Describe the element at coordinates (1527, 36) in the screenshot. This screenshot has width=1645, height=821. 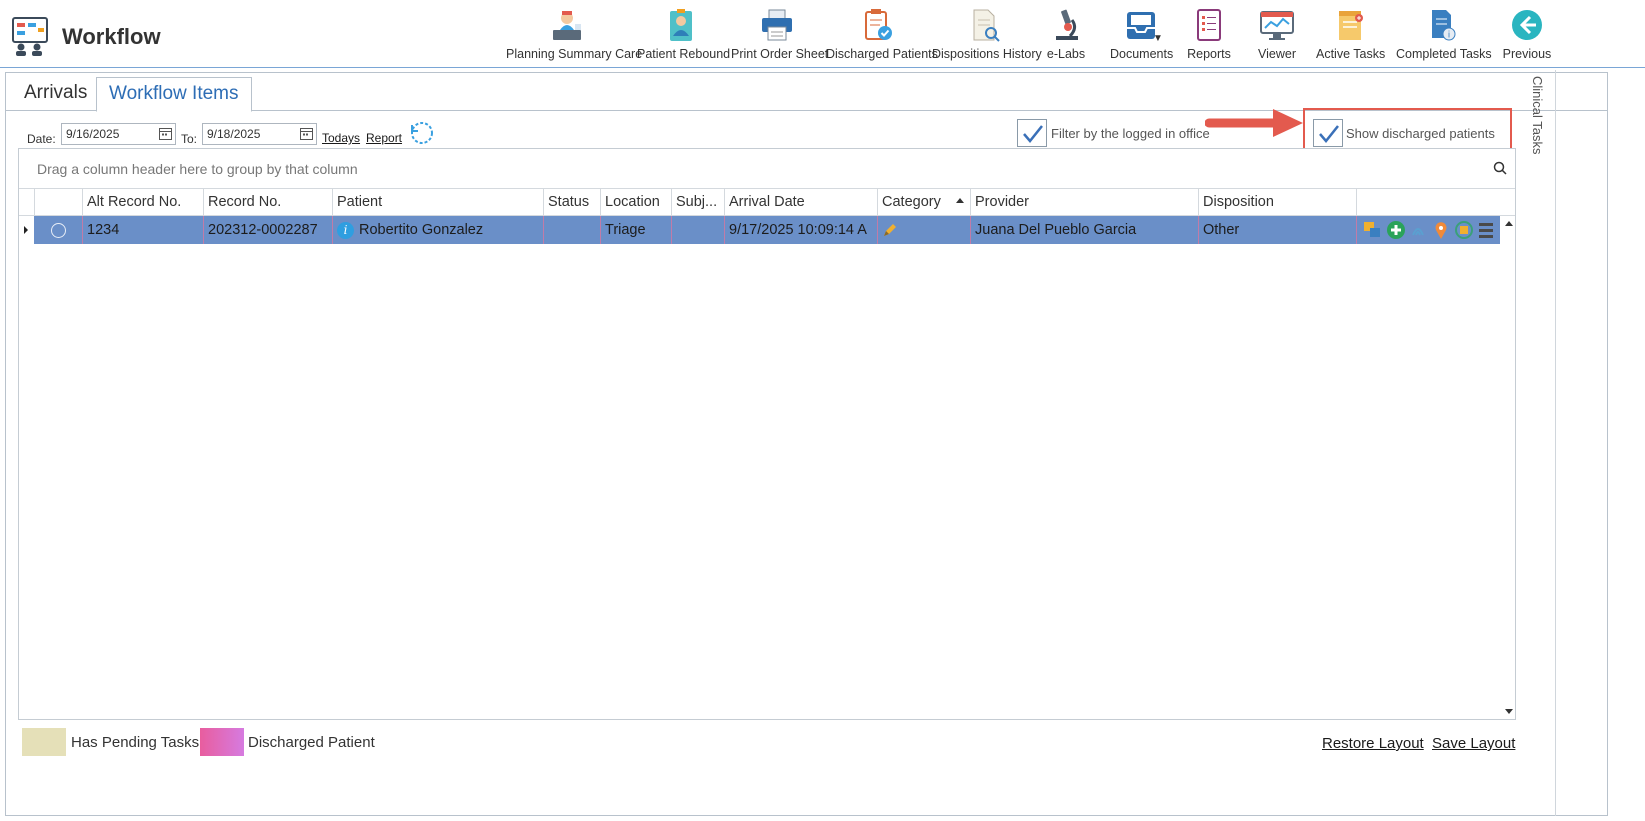
I see `previous-button: Previous` at that location.